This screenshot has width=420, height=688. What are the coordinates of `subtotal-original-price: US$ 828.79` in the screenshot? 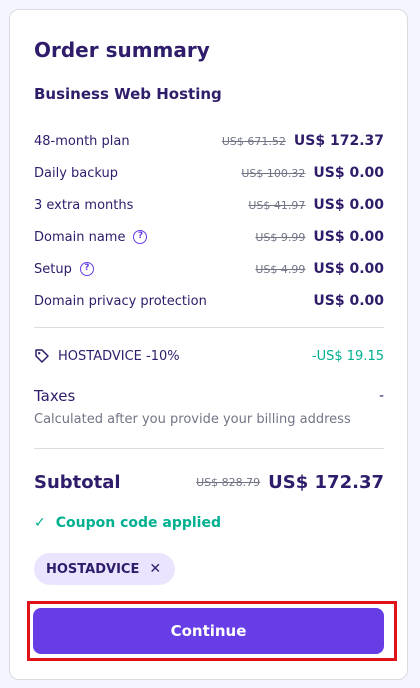 It's located at (228, 482).